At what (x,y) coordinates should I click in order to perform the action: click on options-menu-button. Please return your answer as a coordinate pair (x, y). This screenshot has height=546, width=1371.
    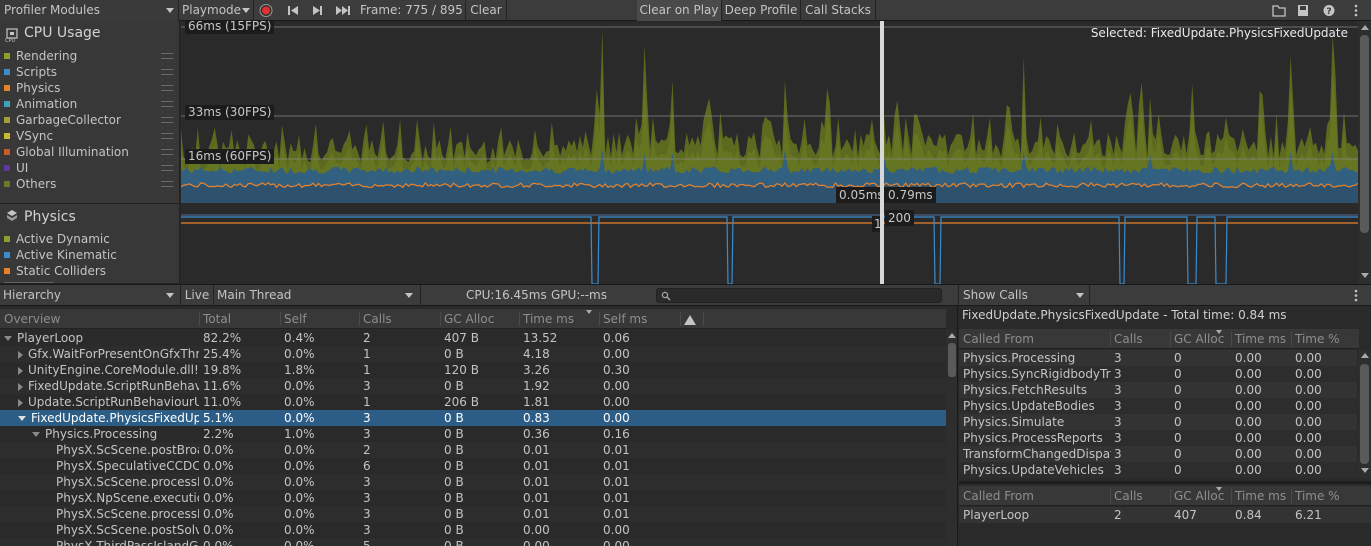
    Looking at the image, I should click on (1356, 10).